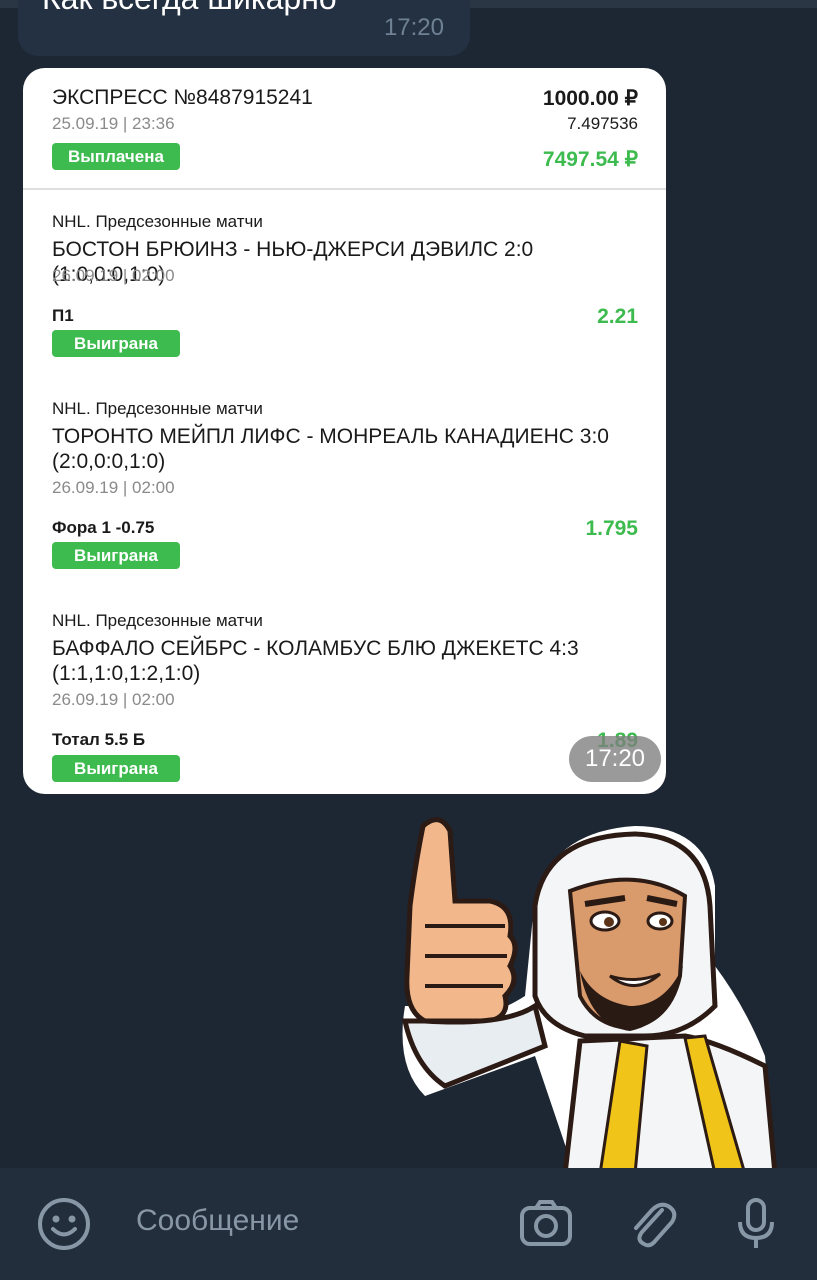  I want to click on header-divider, so click(344, 189).